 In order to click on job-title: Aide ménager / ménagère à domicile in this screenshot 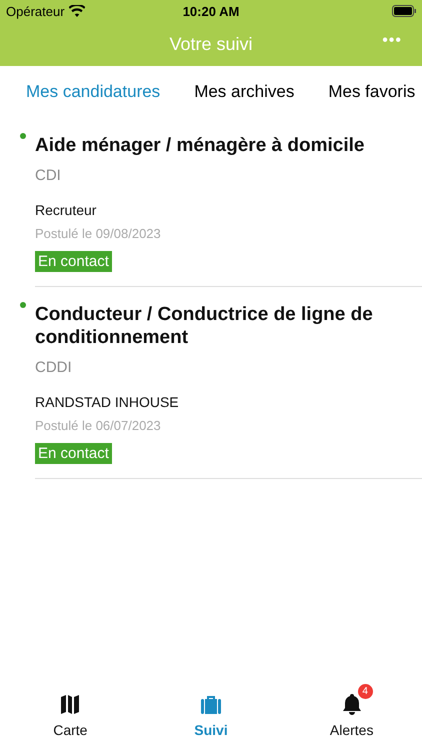, I will do `click(223, 145)`.